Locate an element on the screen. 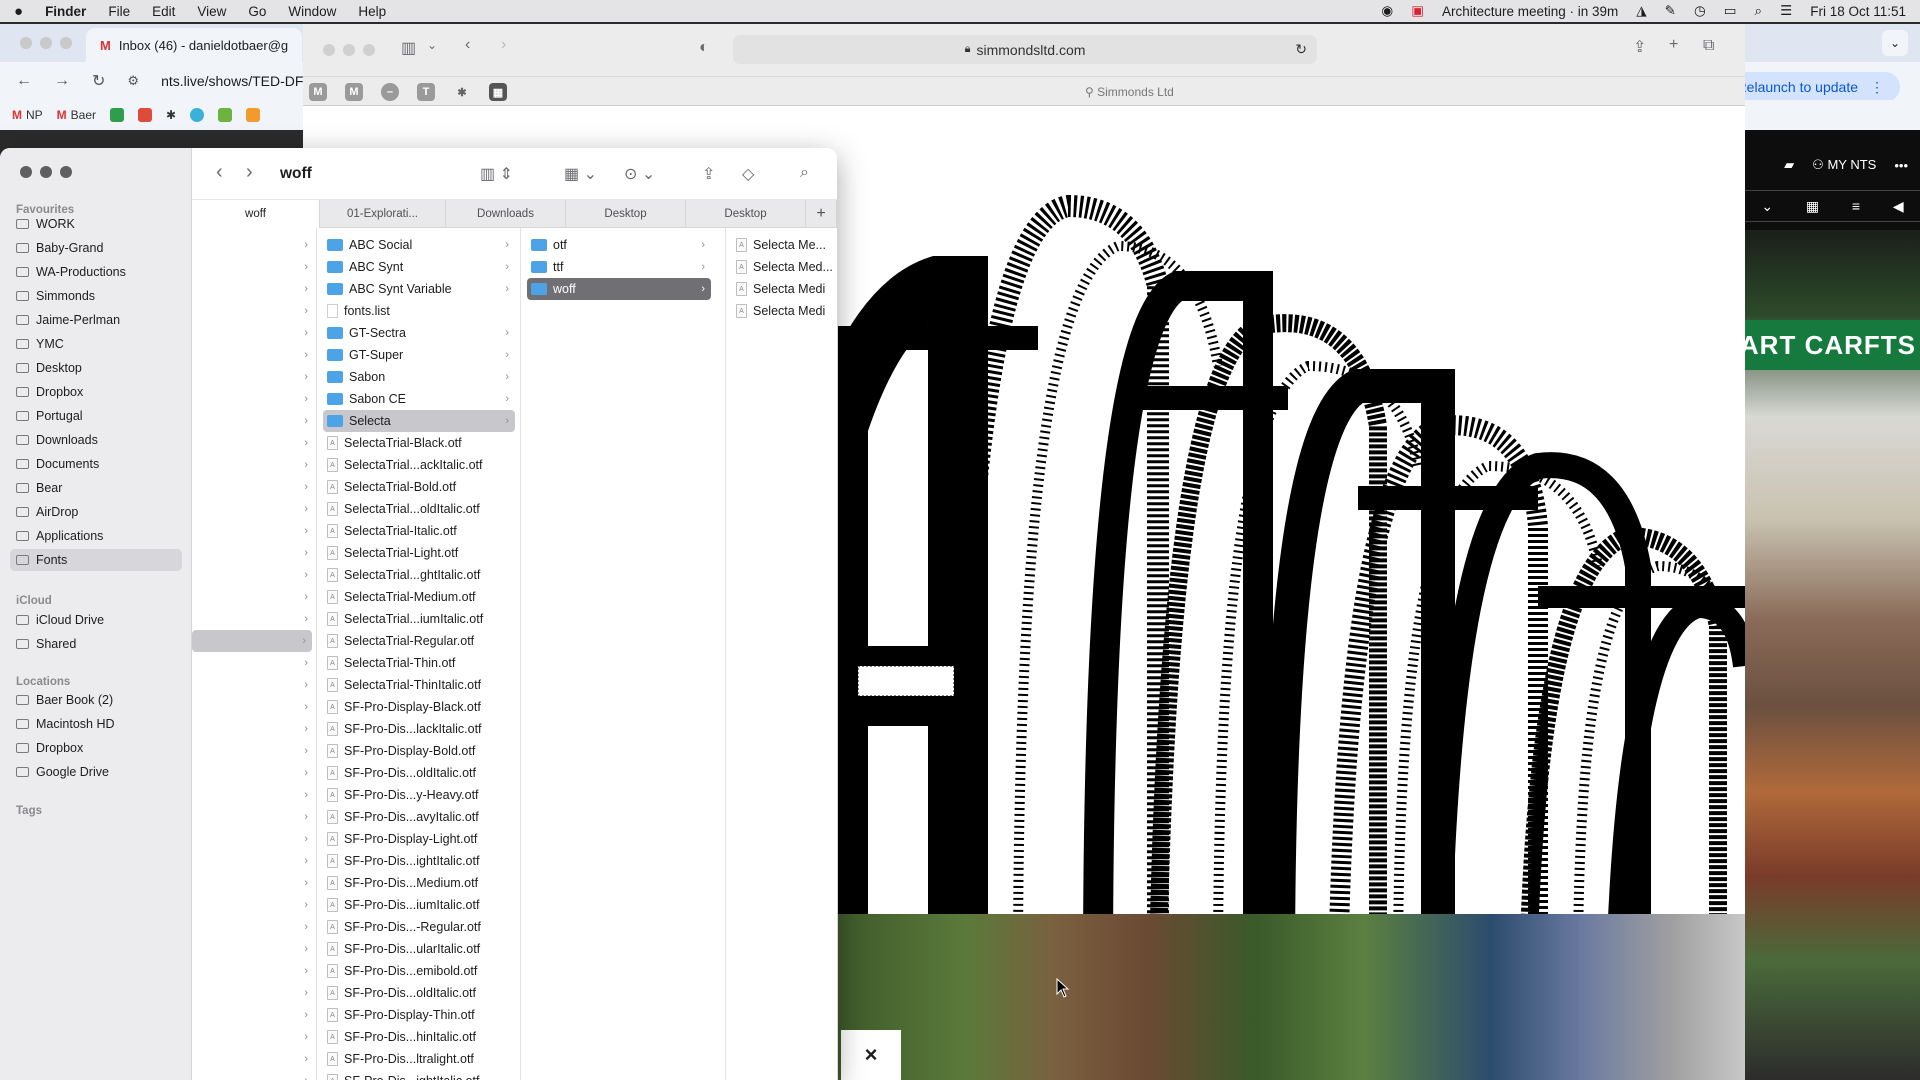  list-item: A SelectaTrial-Regular.otf is located at coordinates (419, 641).